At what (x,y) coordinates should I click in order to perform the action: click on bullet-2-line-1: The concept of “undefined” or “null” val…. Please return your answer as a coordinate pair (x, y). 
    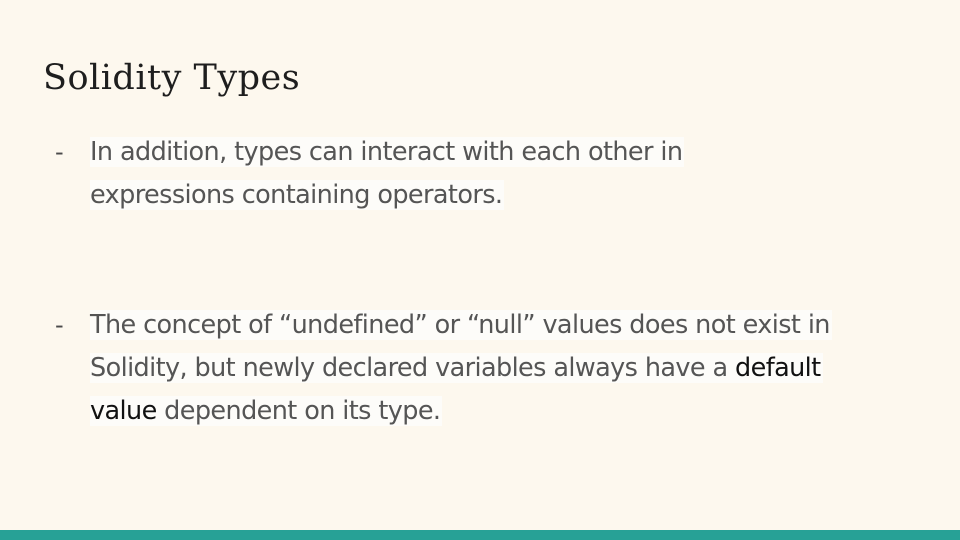
    Looking at the image, I should click on (461, 325).